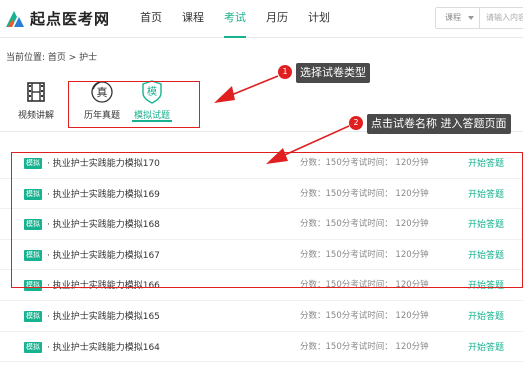 Image resolution: width=523 pixels, height=368 pixels. I want to click on exam-name-link: · 执业护士实践能力模拟164, so click(103, 346).